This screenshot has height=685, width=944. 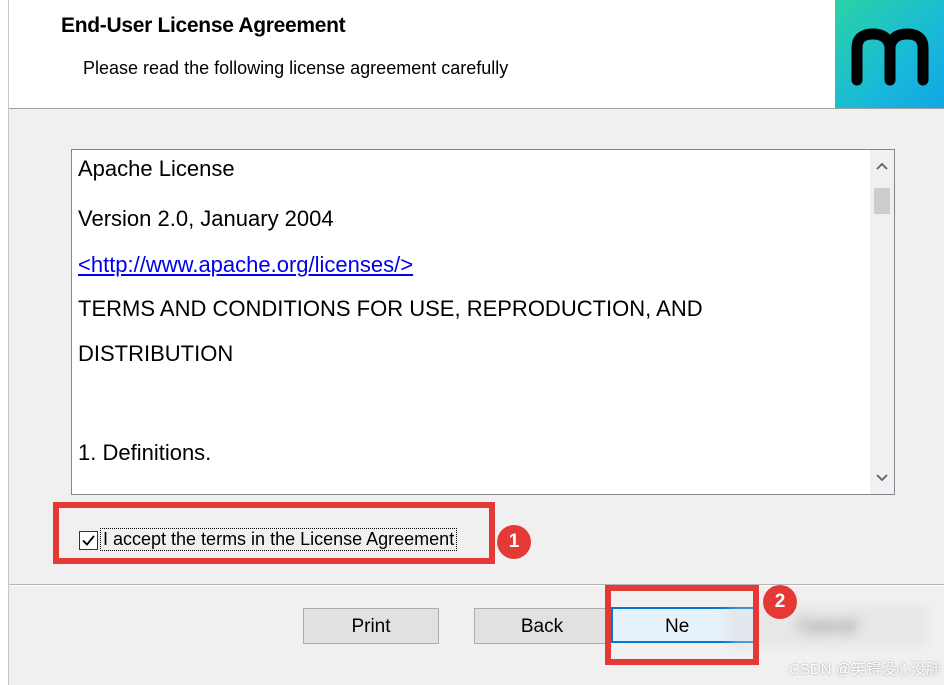 What do you see at coordinates (542, 626) in the screenshot?
I see `back-button: Back` at bounding box center [542, 626].